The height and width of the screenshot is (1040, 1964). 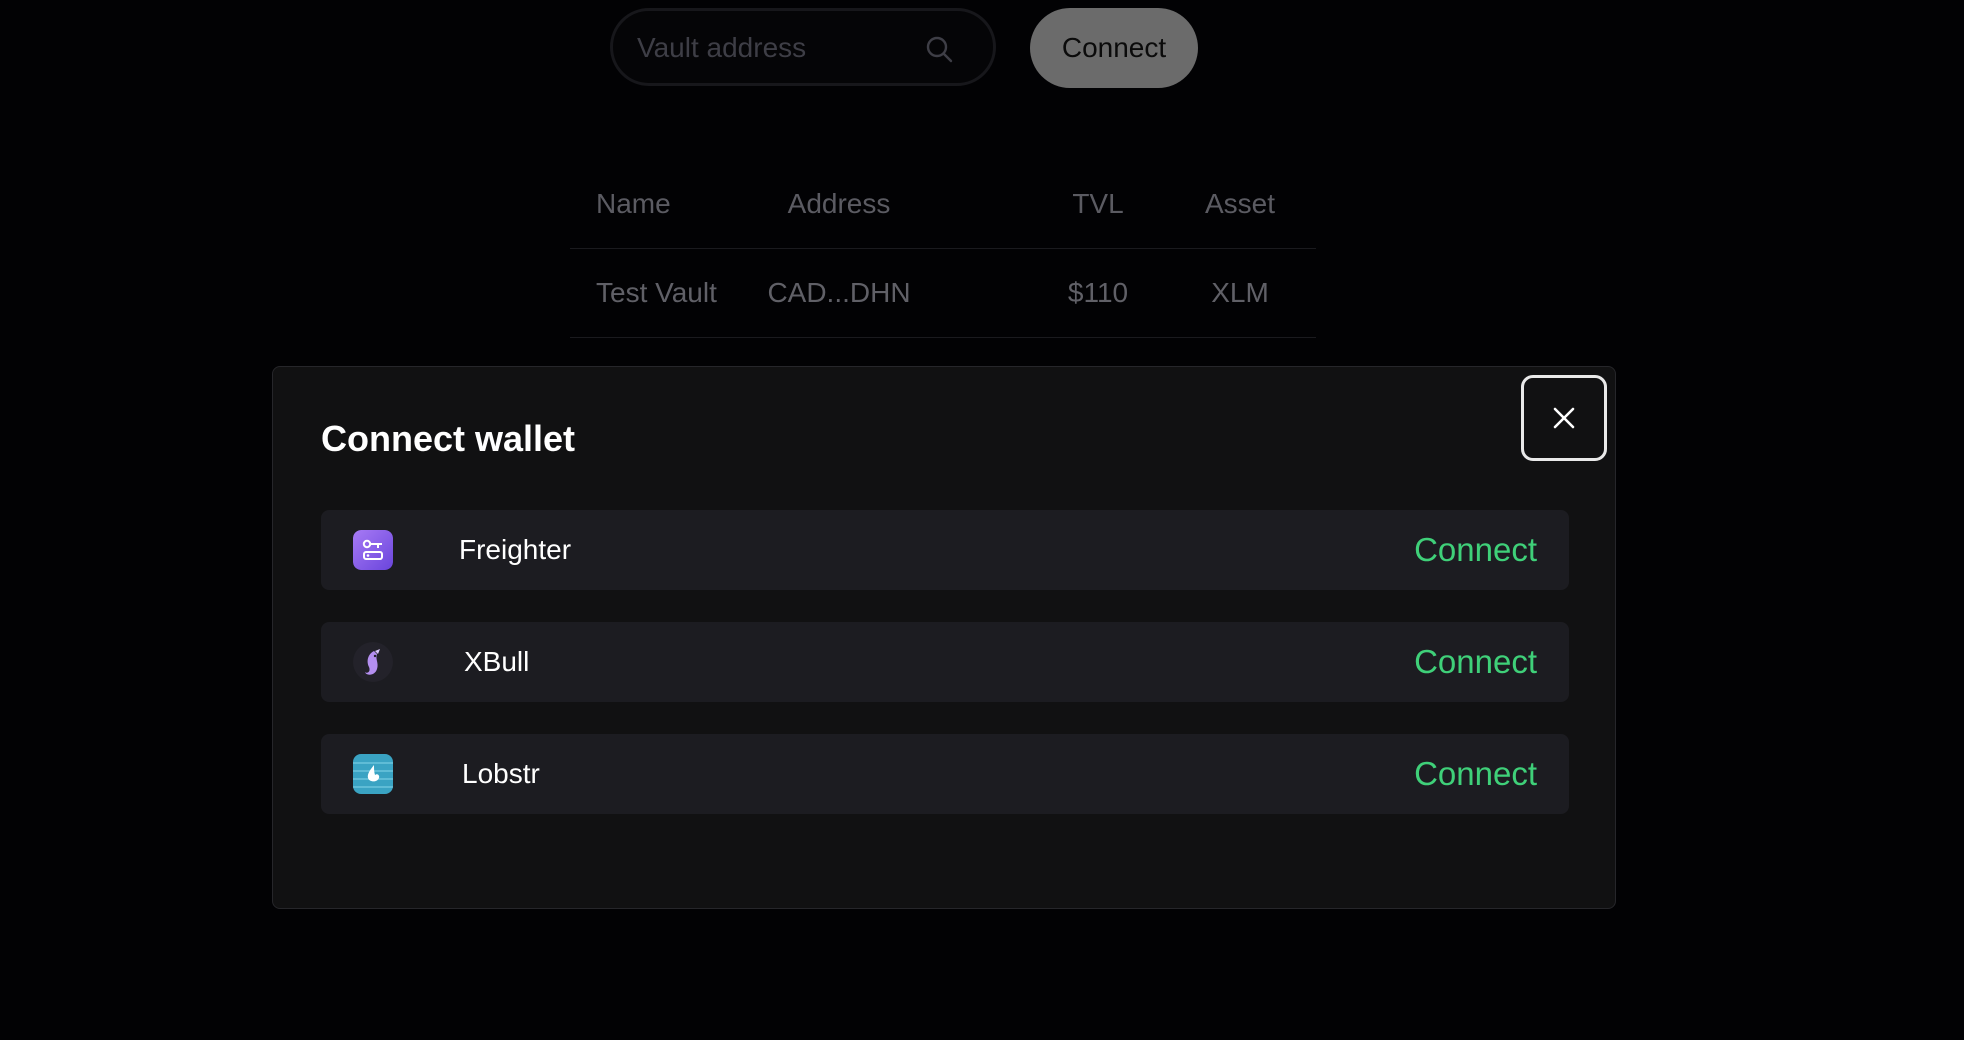 What do you see at coordinates (373, 550) in the screenshot?
I see `freighter-icon` at bounding box center [373, 550].